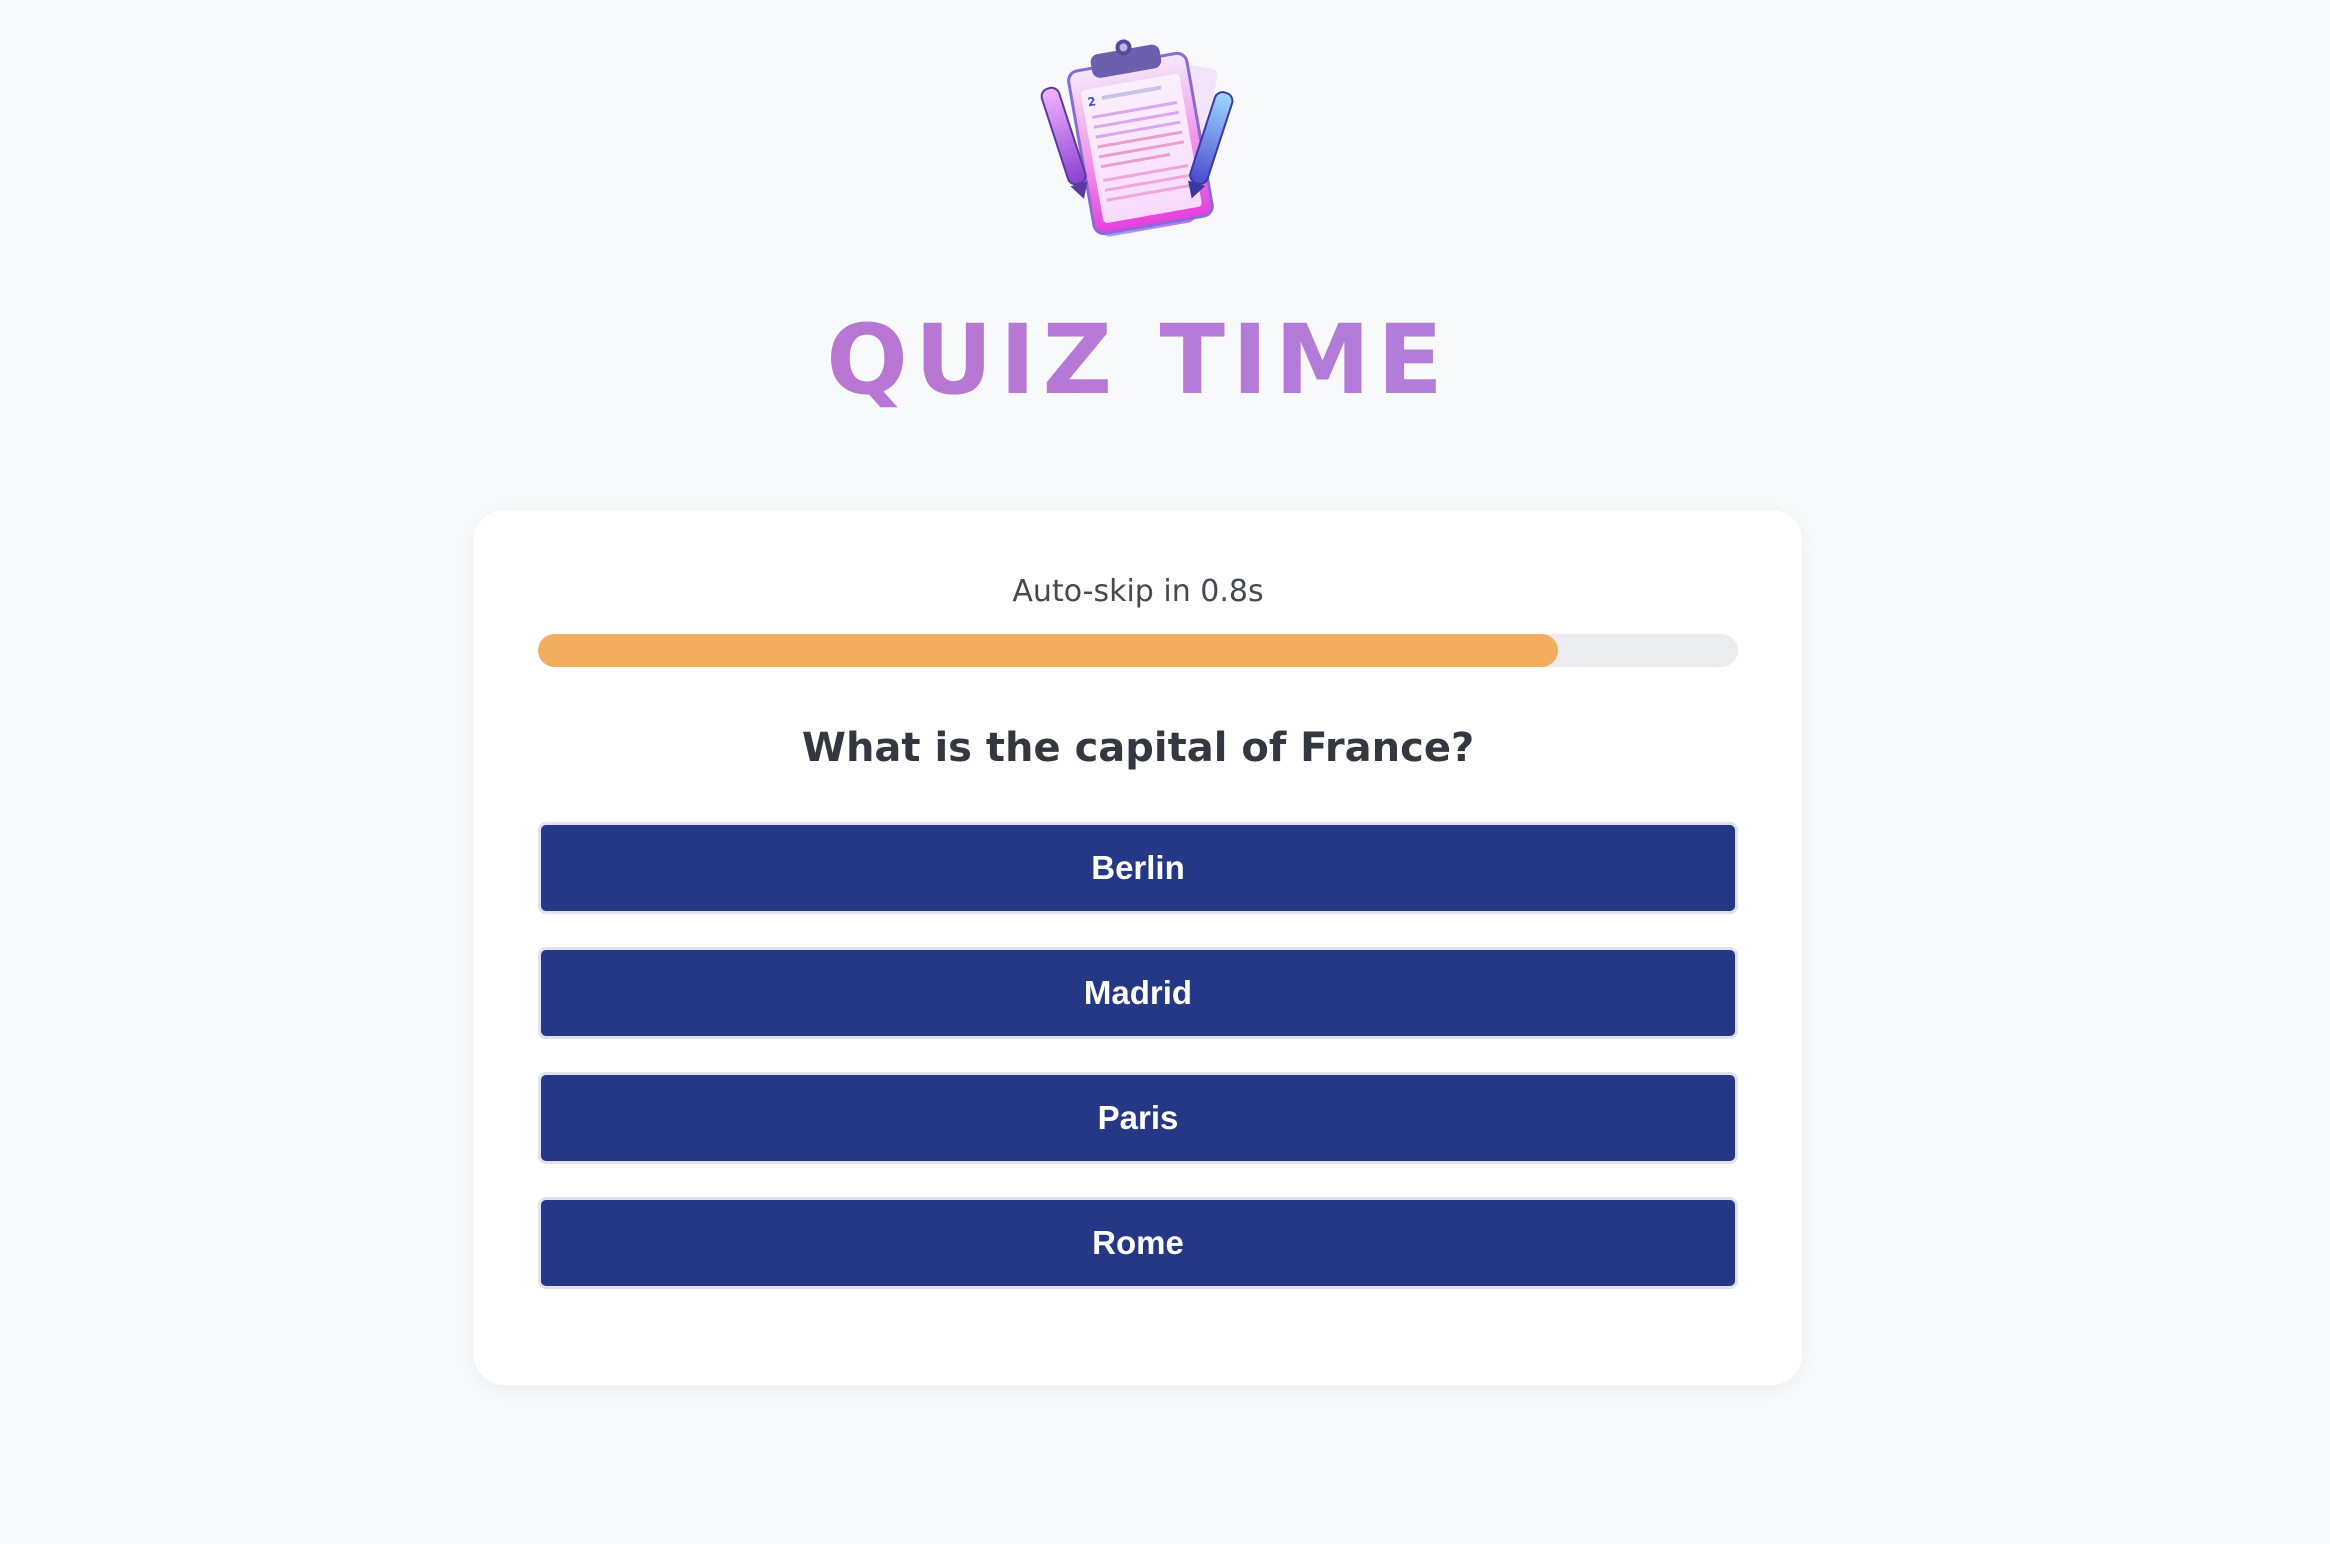 This screenshot has width=2330, height=1544. I want to click on timer-progress-fill, so click(1048, 650).